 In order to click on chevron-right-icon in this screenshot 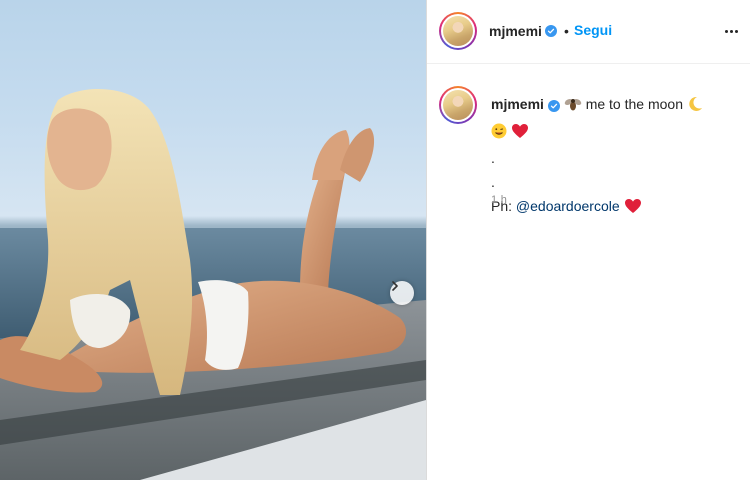, I will do `click(395, 286)`.